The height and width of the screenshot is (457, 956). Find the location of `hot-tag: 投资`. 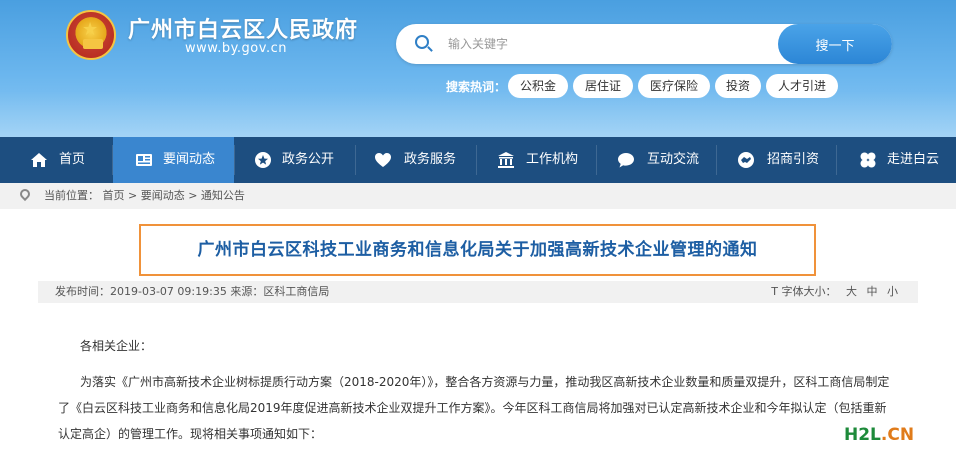

hot-tag: 投资 is located at coordinates (738, 86).